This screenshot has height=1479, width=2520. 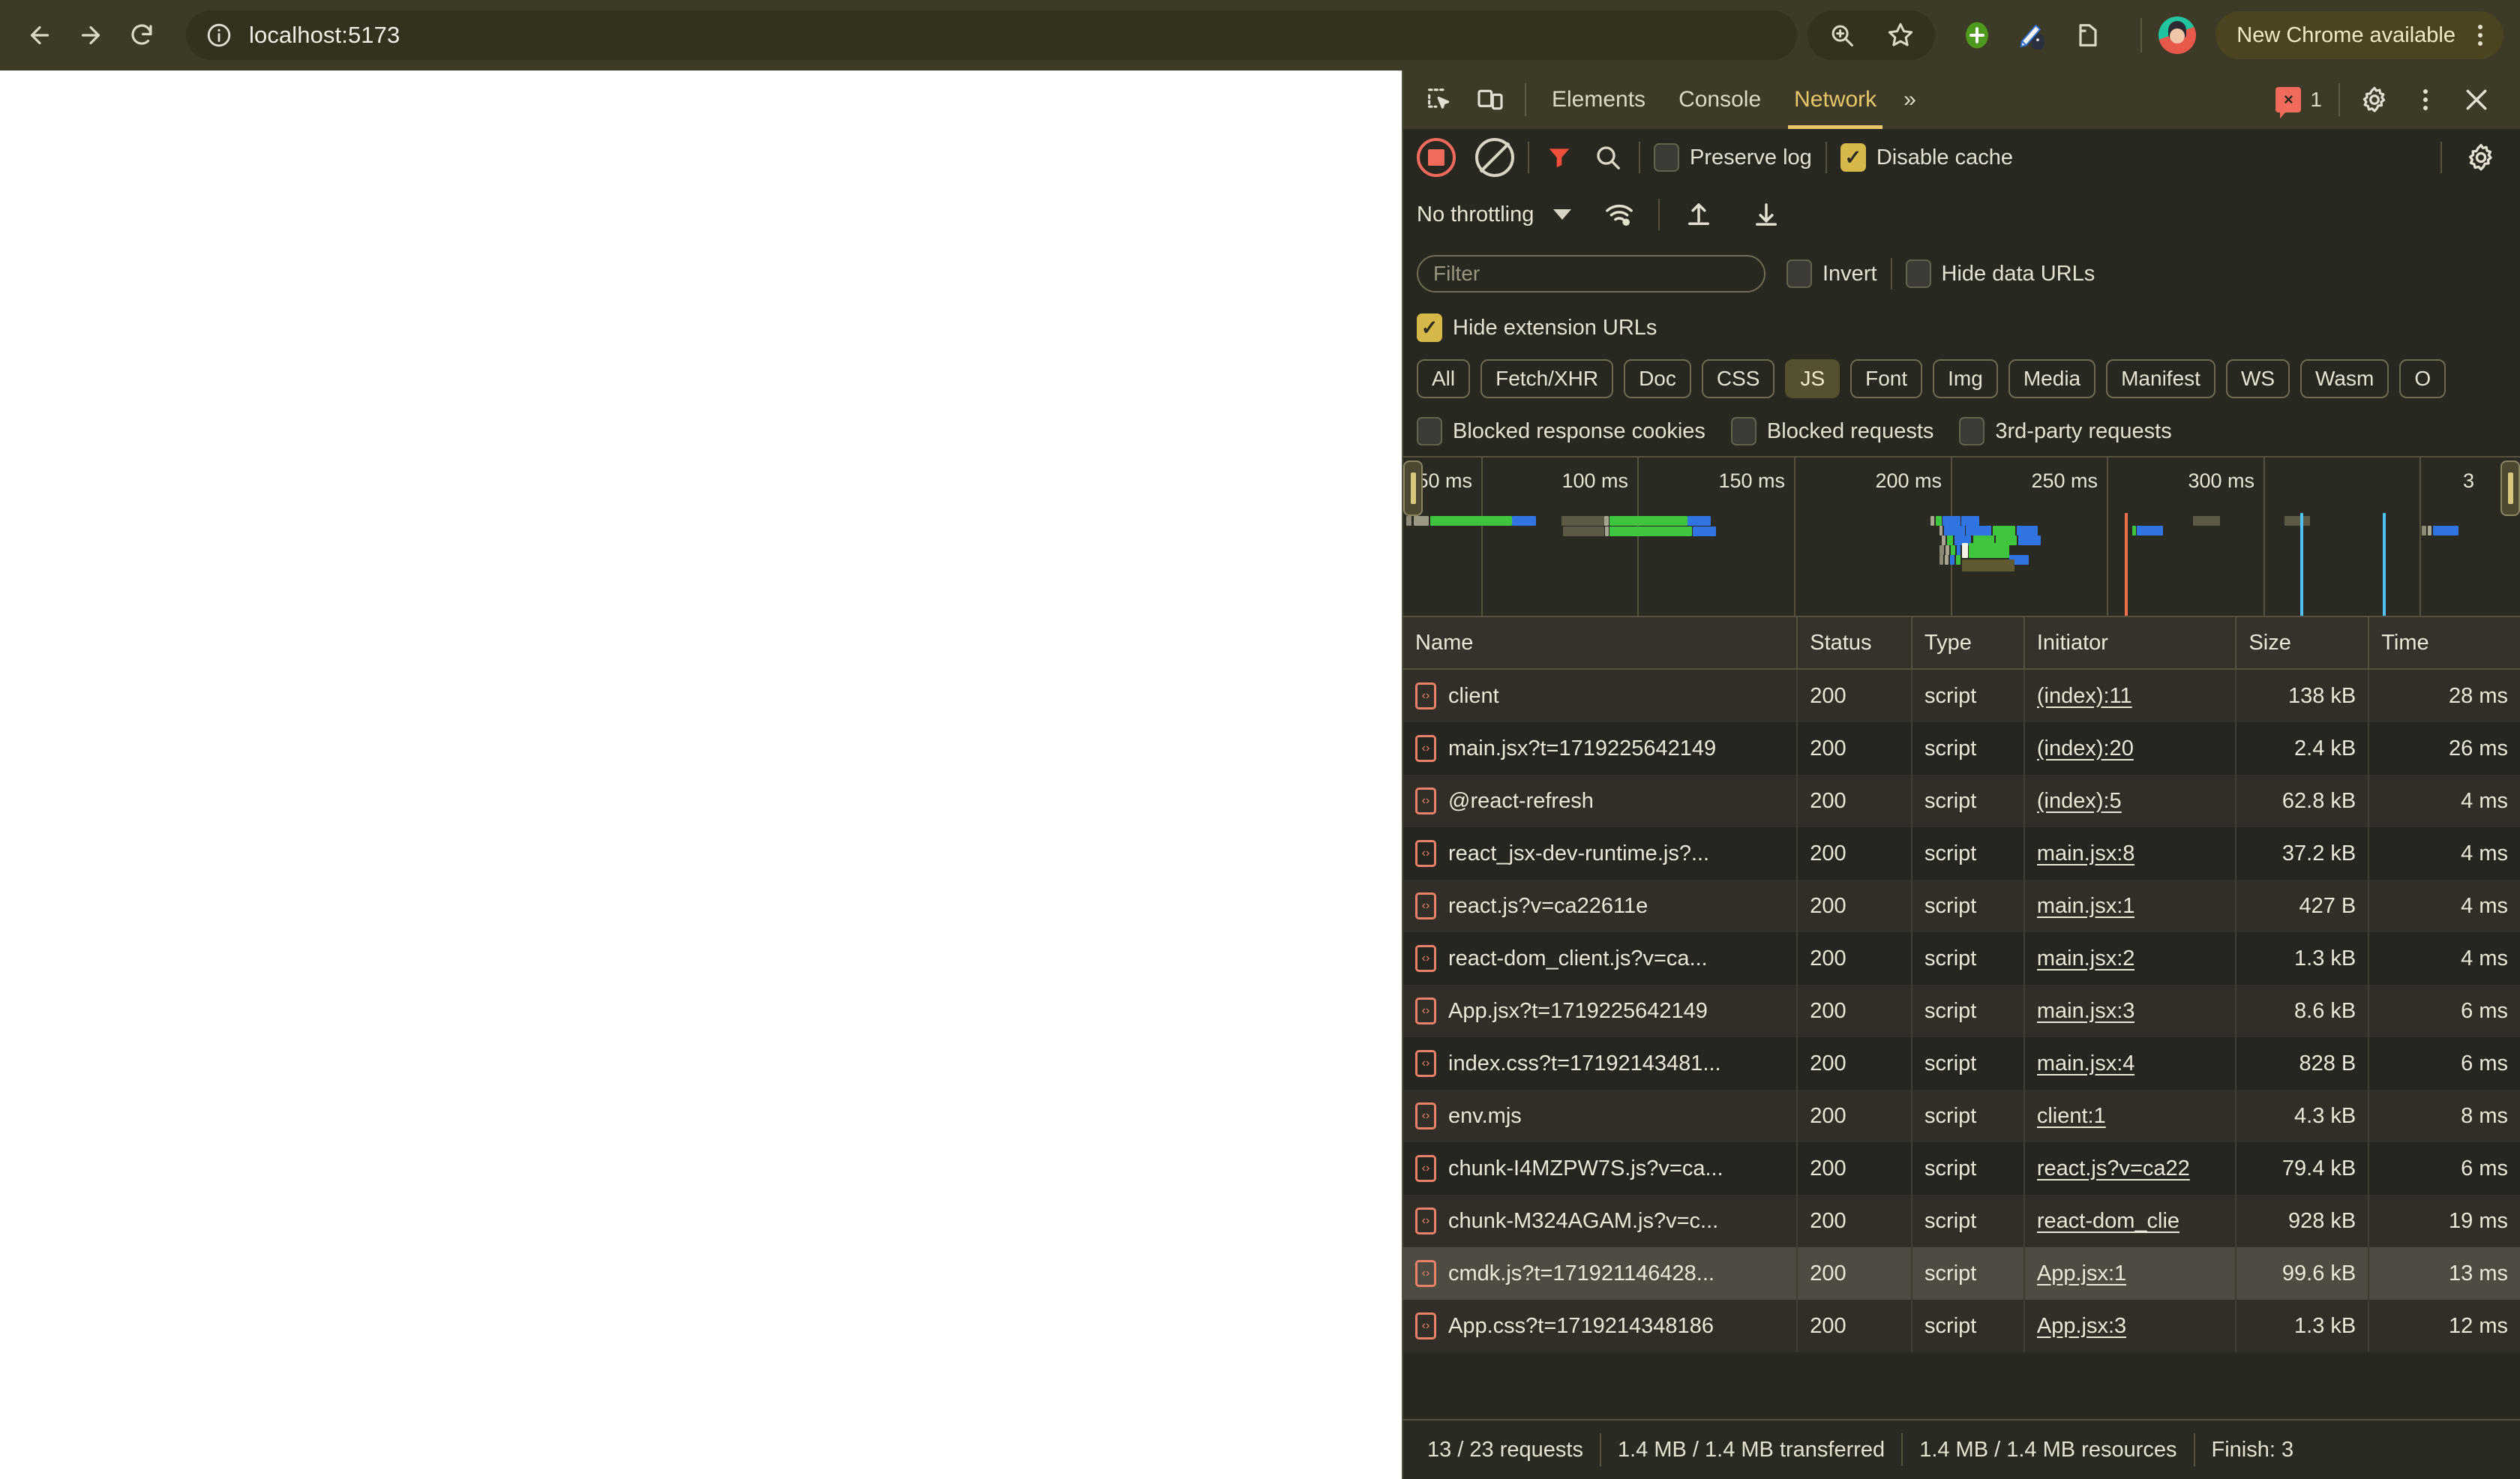 I want to click on column-header-time: Time, so click(x=2444, y=643).